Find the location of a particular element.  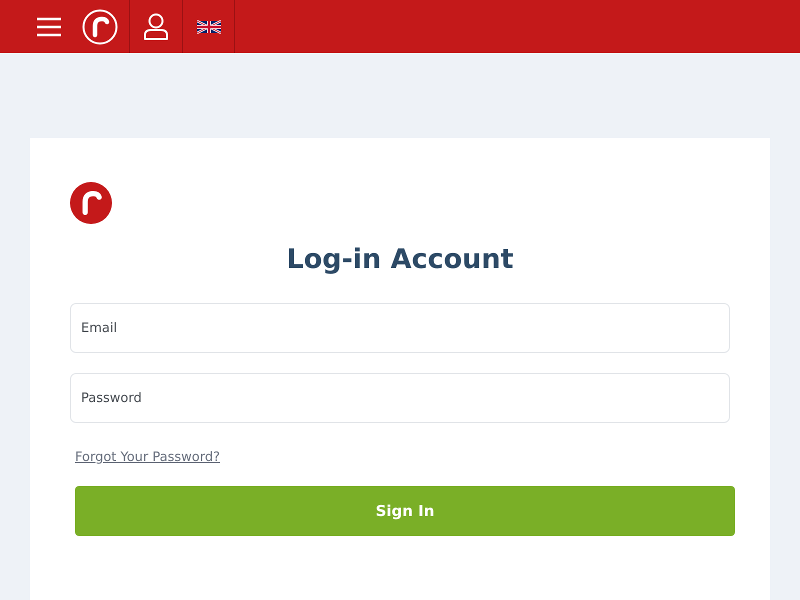

sign-in-button: Sign In is located at coordinates (405, 511).